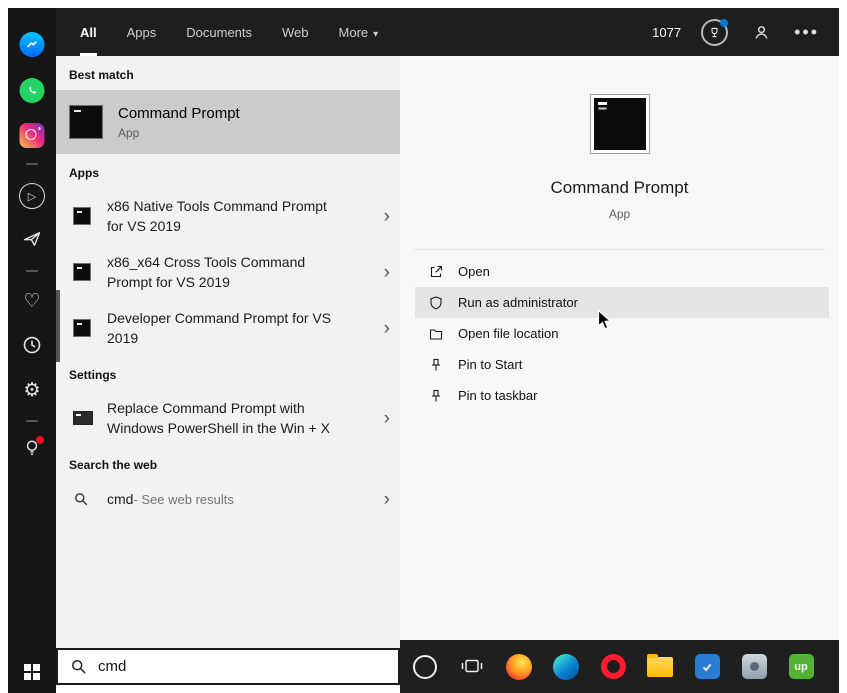 Image resolution: width=847 pixels, height=693 pixels. Describe the element at coordinates (31, 301) in the screenshot. I see `heart-icon` at that location.